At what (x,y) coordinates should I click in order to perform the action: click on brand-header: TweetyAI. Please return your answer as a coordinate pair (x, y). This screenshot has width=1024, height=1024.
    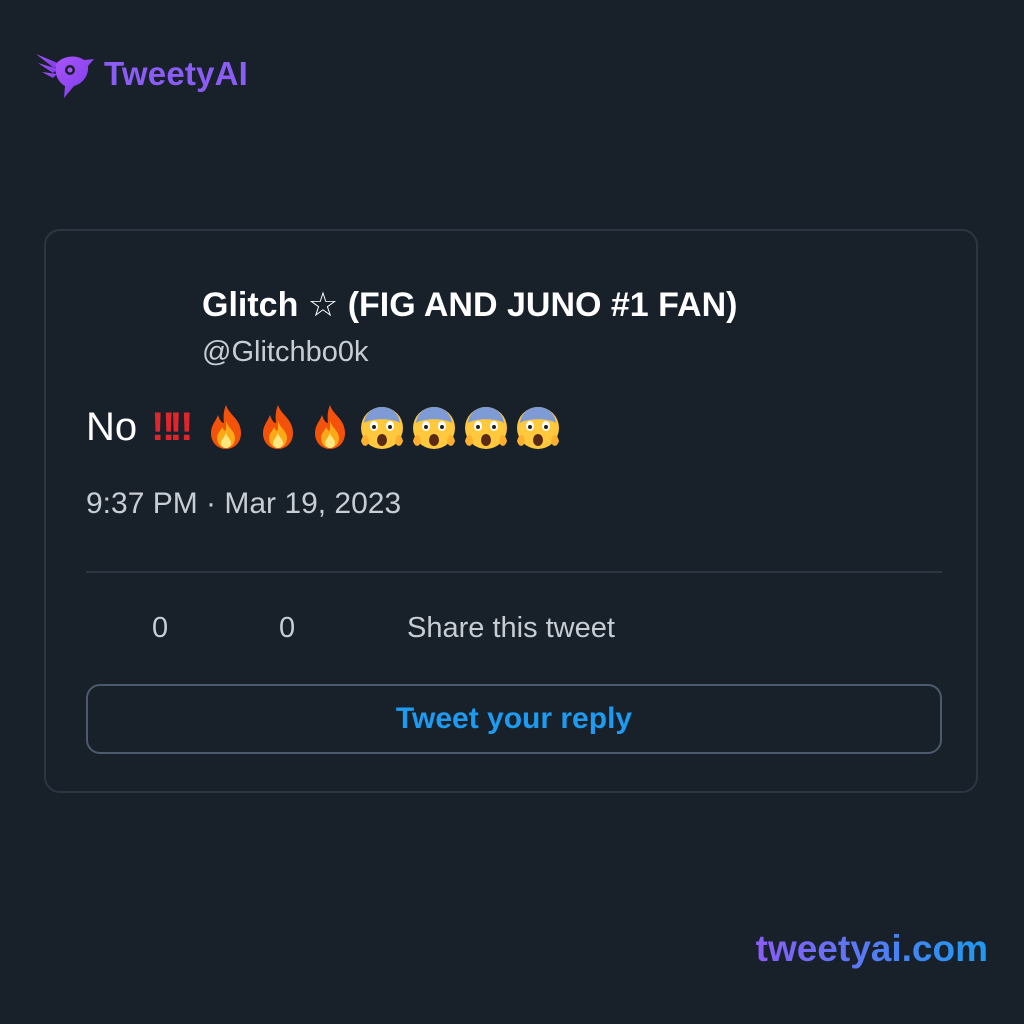
    Looking at the image, I should click on (141, 74).